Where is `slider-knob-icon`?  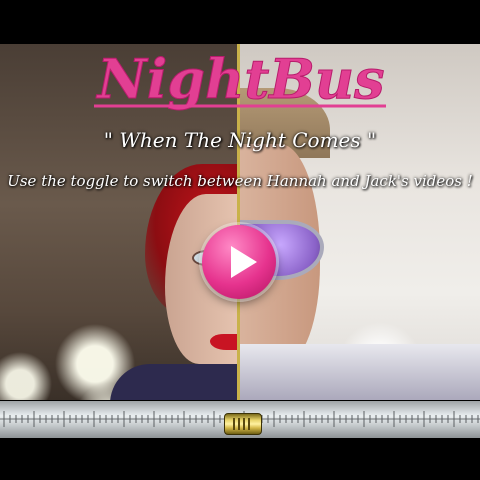 slider-knob-icon is located at coordinates (243, 424).